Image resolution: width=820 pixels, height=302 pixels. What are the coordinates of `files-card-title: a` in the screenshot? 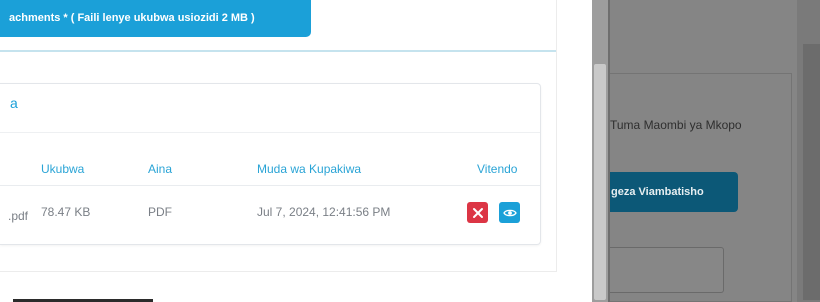 It's located at (14, 103).